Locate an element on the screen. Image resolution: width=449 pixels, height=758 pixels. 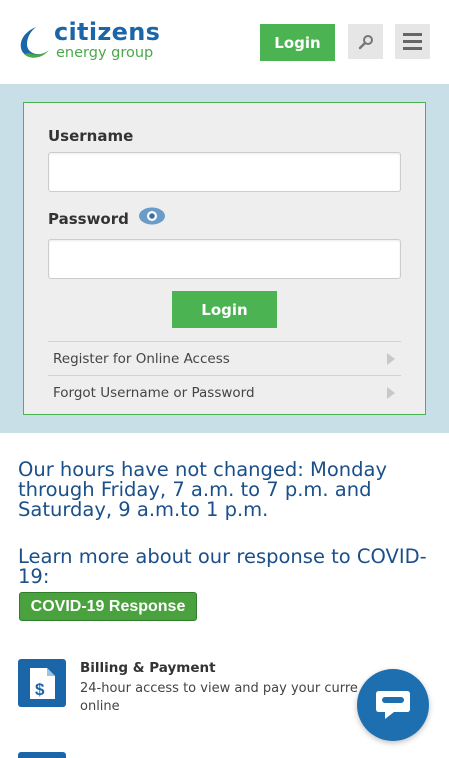
password-field is located at coordinates (224, 259).